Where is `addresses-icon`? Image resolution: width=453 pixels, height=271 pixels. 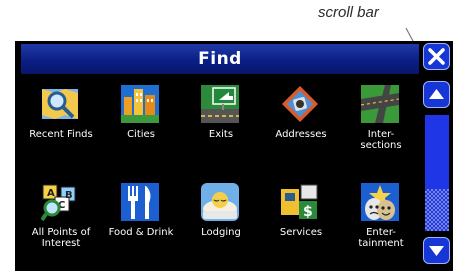 addresses-icon is located at coordinates (300, 104).